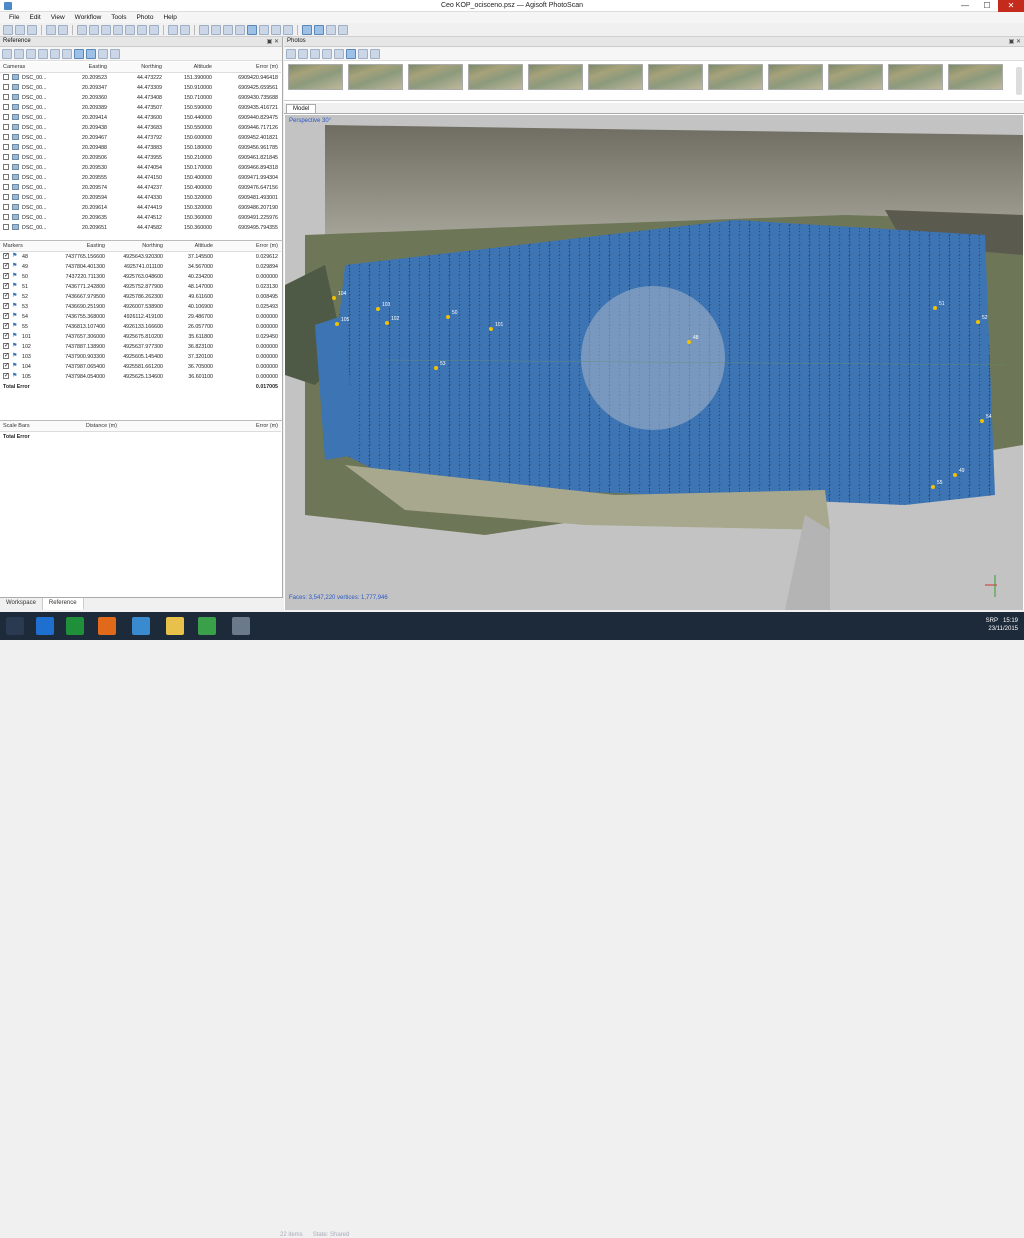 This screenshot has width=1024, height=1238. I want to click on rotate-object-icon, so click(142, 29).